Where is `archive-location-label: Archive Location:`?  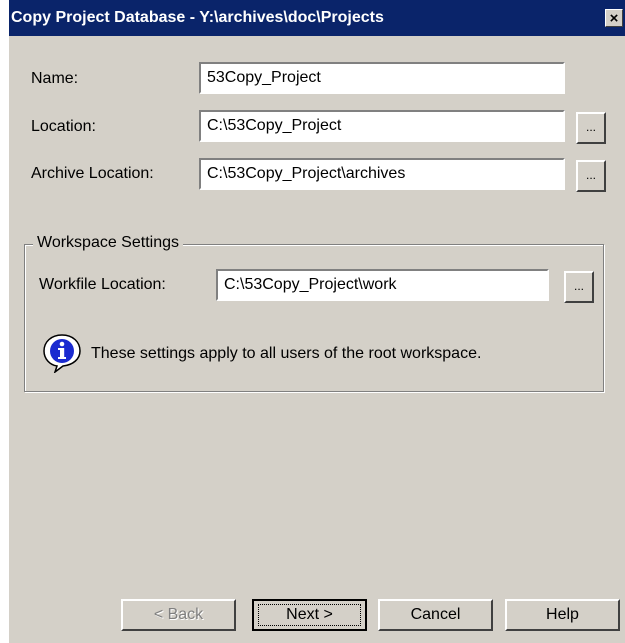
archive-location-label: Archive Location: is located at coordinates (92, 173).